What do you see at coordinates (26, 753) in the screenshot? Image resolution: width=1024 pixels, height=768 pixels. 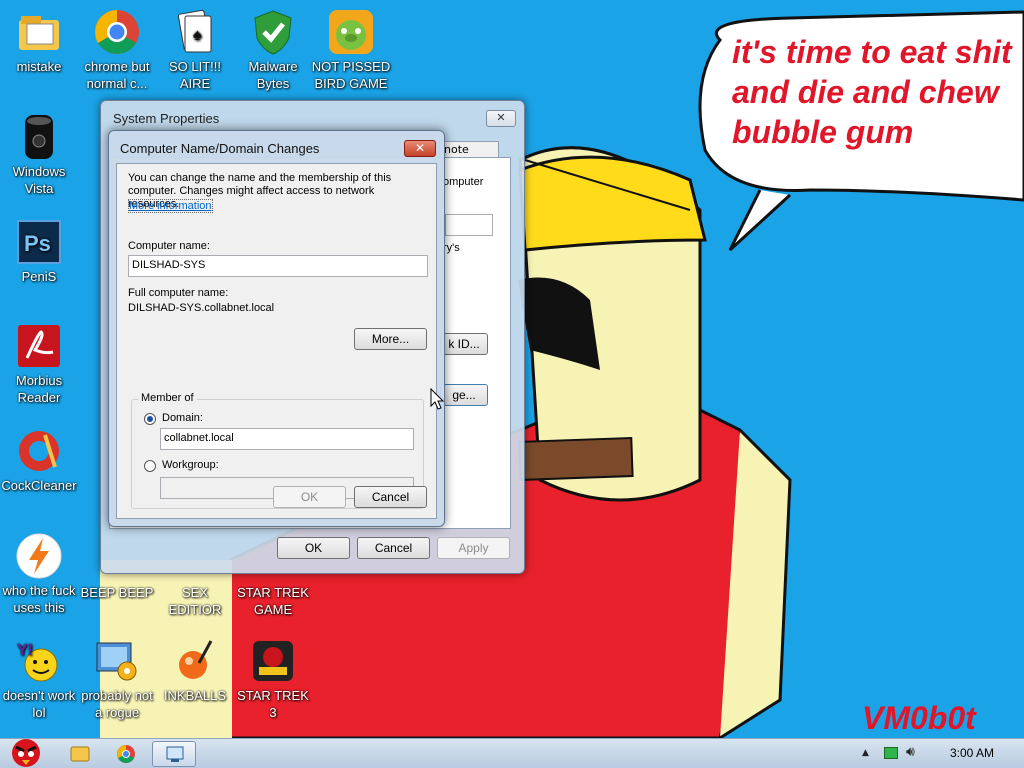 I see `angry-bird-icon` at bounding box center [26, 753].